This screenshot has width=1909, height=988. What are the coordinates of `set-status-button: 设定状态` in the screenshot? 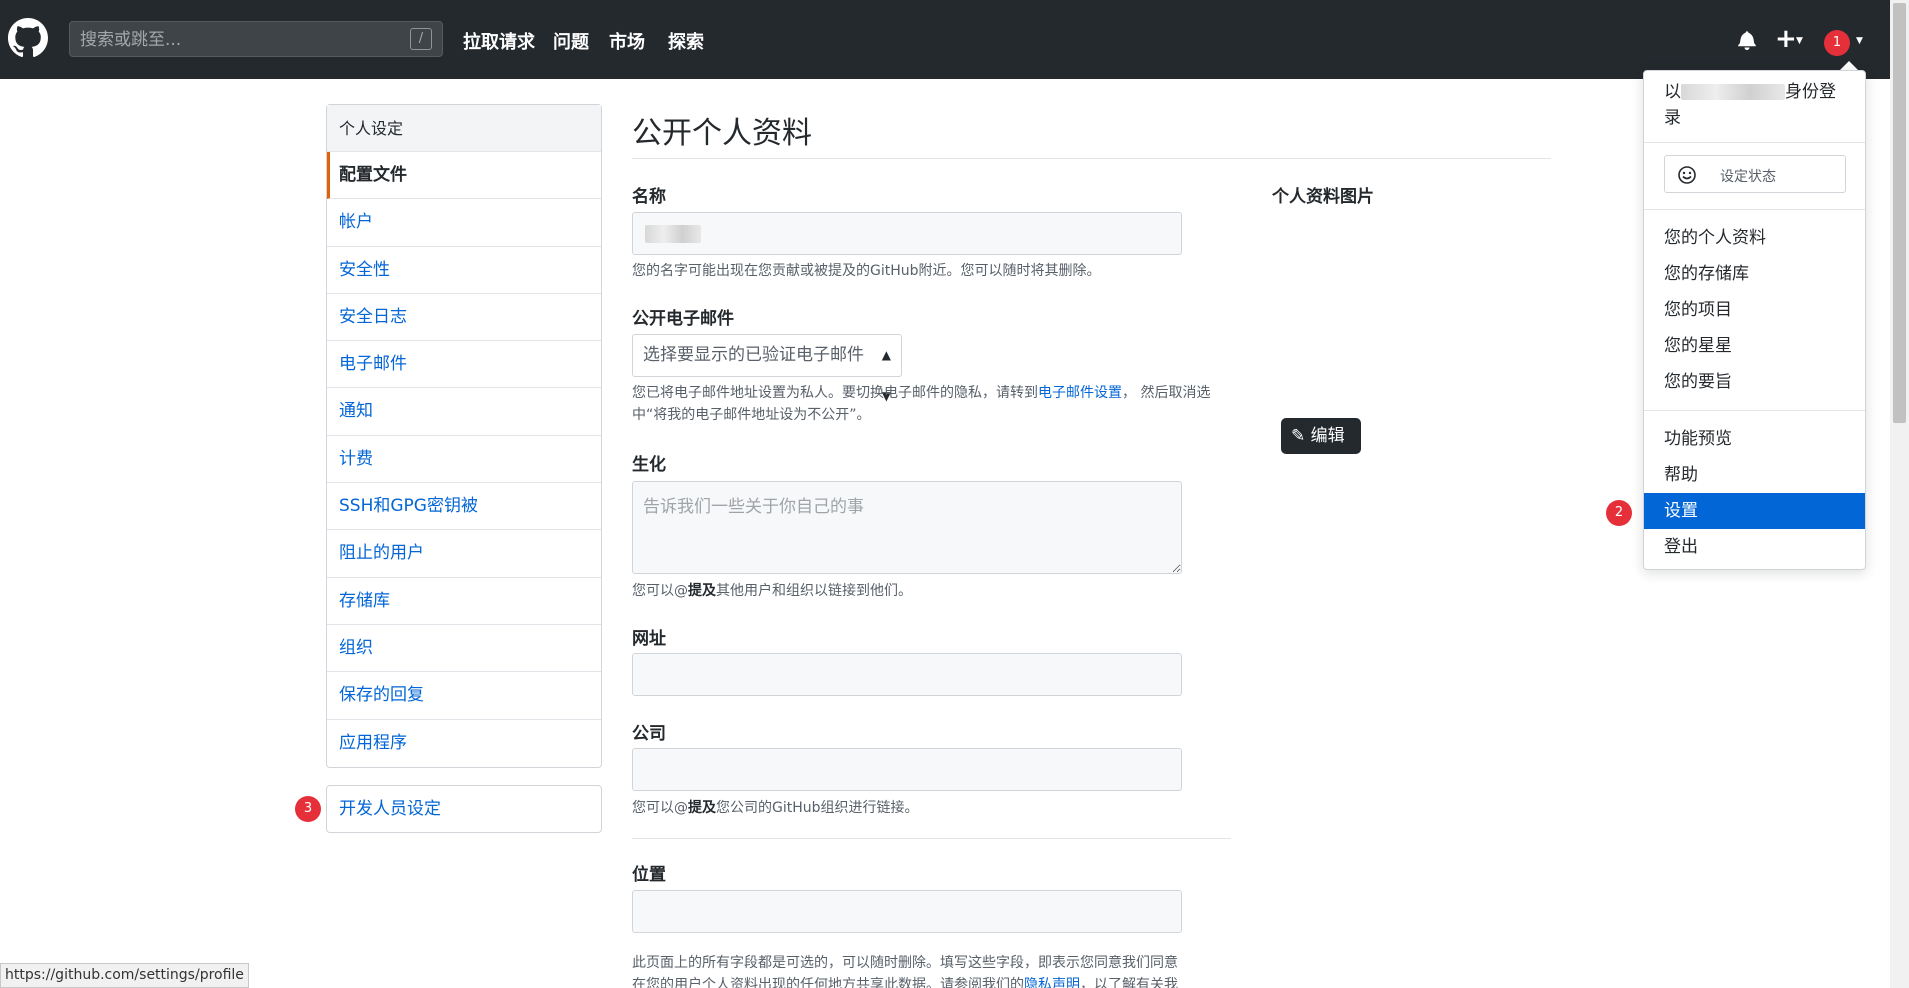 It's located at (1755, 174).